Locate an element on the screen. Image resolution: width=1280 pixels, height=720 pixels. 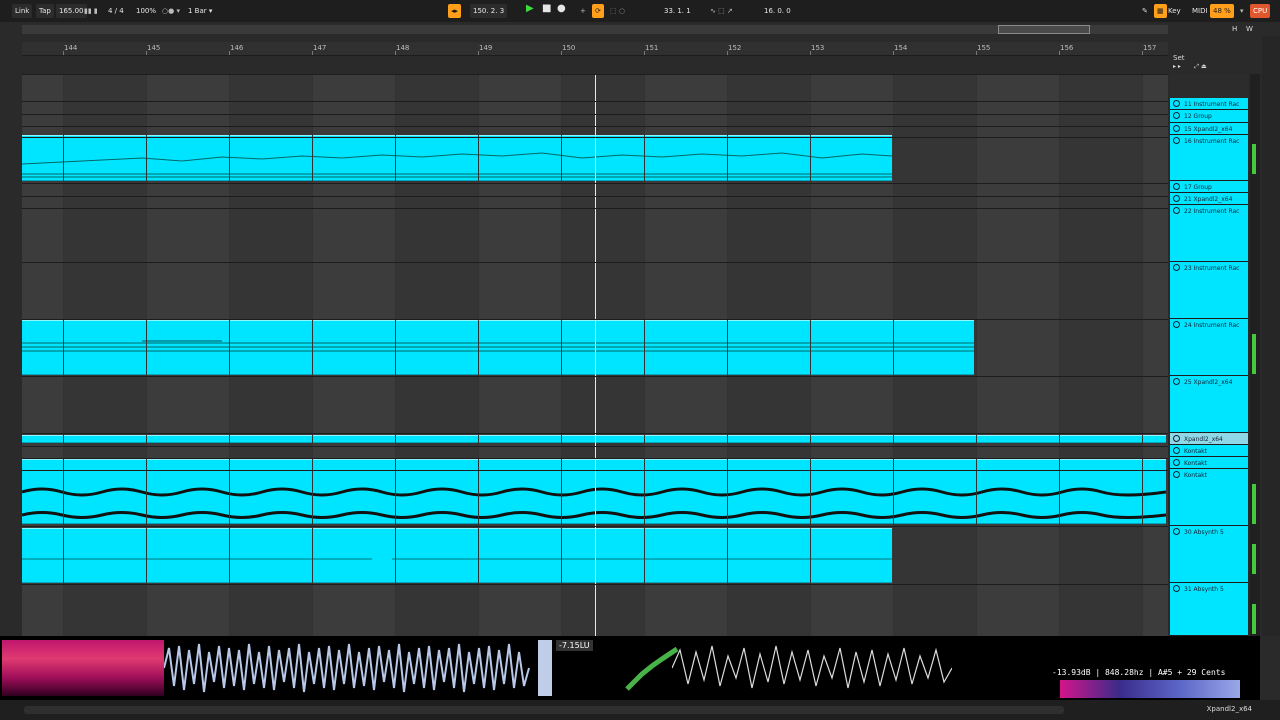
play-icon: ▶ is located at coordinates (530, 9).